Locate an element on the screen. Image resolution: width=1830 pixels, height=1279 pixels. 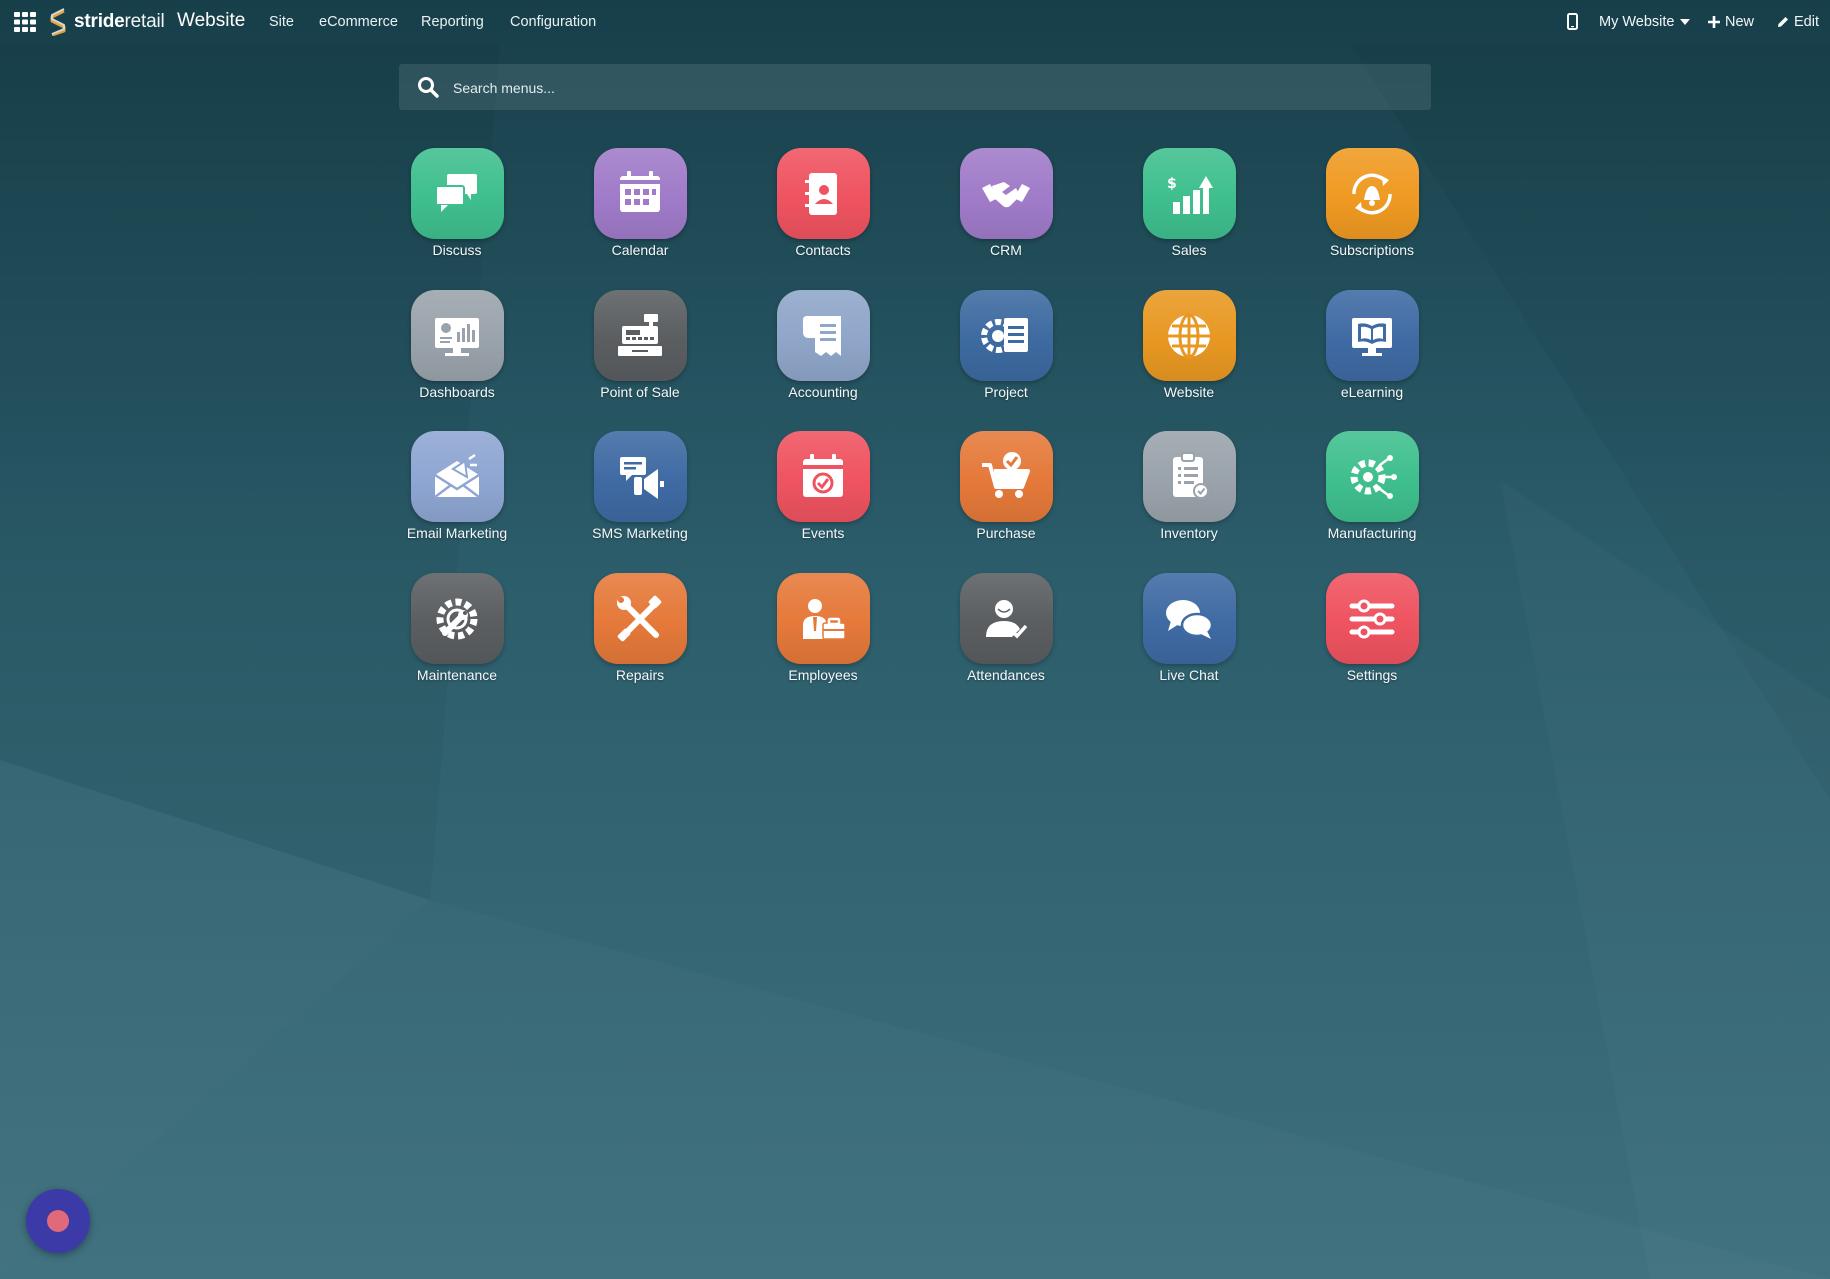
app-label: Contacts is located at coordinates (823, 250).